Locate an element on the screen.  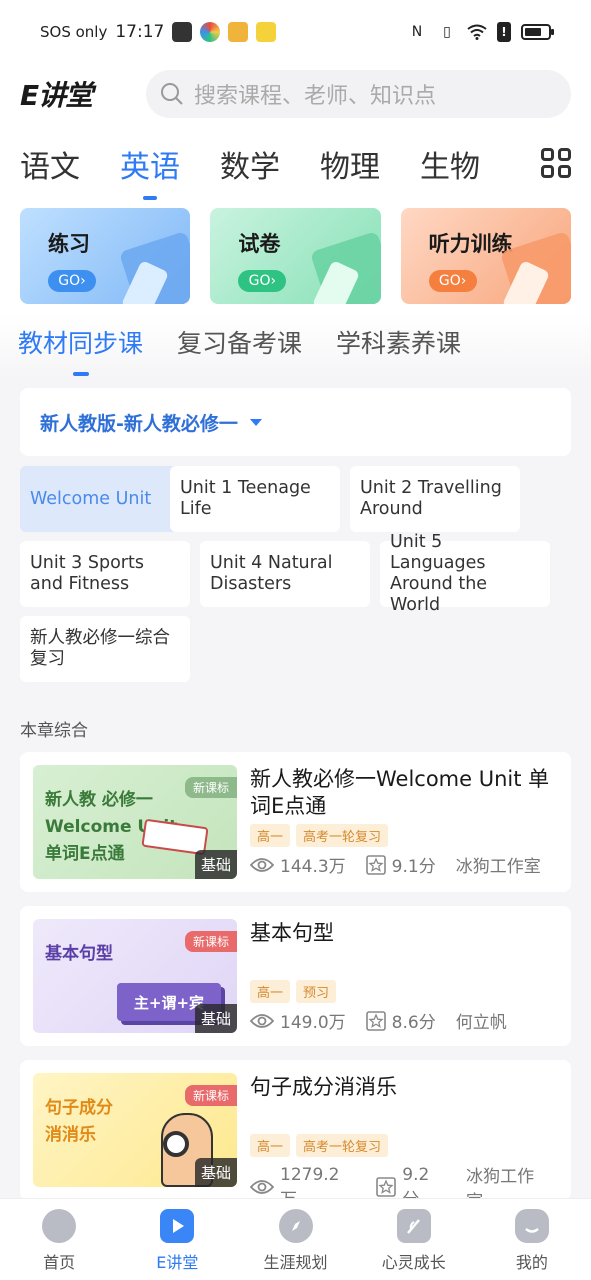
unit-2: Unit 2 Travelling Around is located at coordinates (435, 499).